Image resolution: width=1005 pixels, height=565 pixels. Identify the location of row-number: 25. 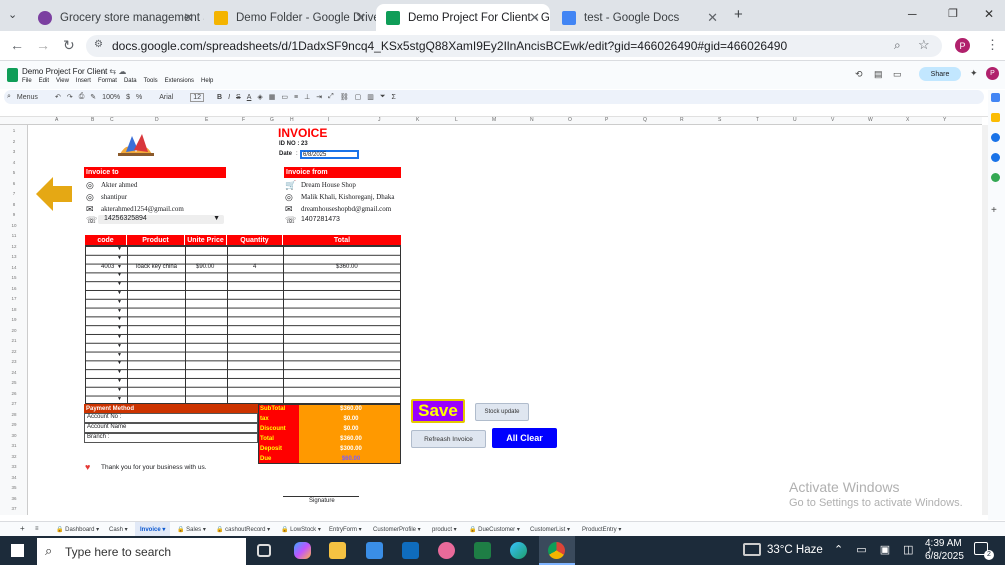
(14, 382).